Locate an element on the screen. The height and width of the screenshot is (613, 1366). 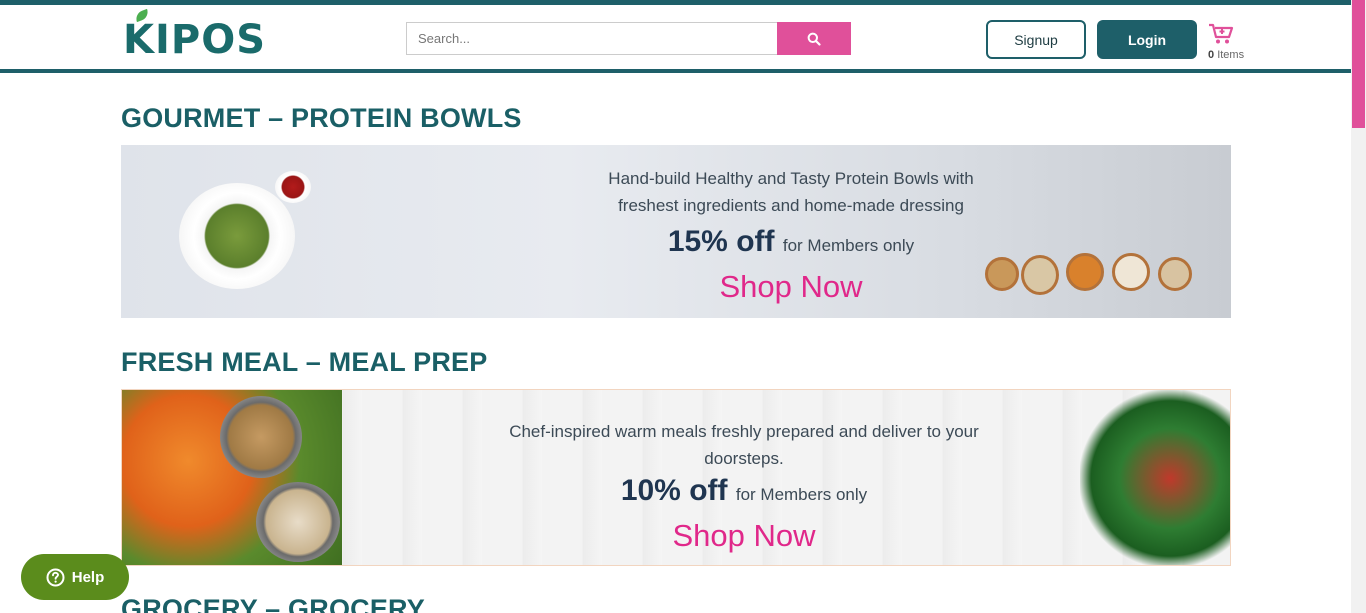
site-header: KIPOS Signup Login 0 Items is located at coordinates (675, 37).